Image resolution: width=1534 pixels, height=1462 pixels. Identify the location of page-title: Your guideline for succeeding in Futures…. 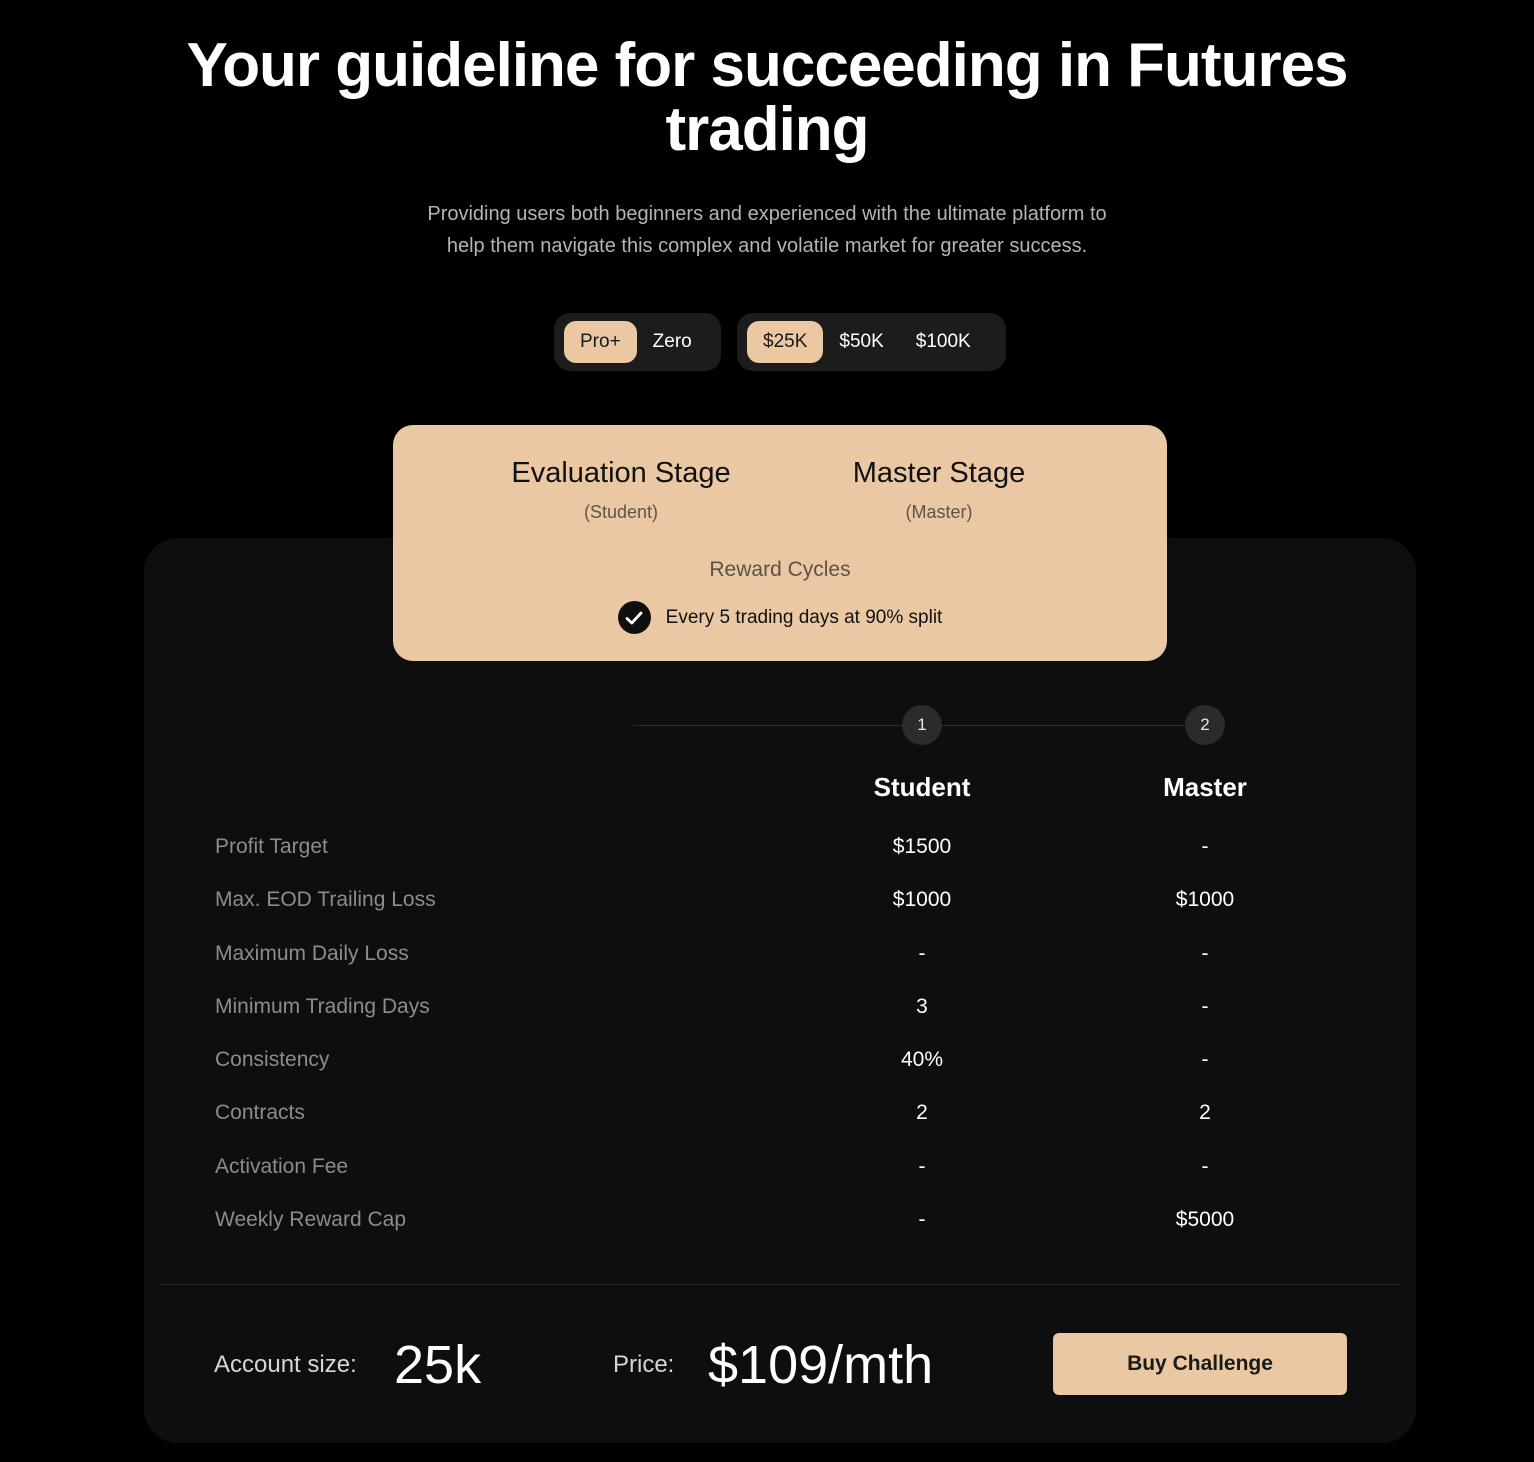
(767, 98).